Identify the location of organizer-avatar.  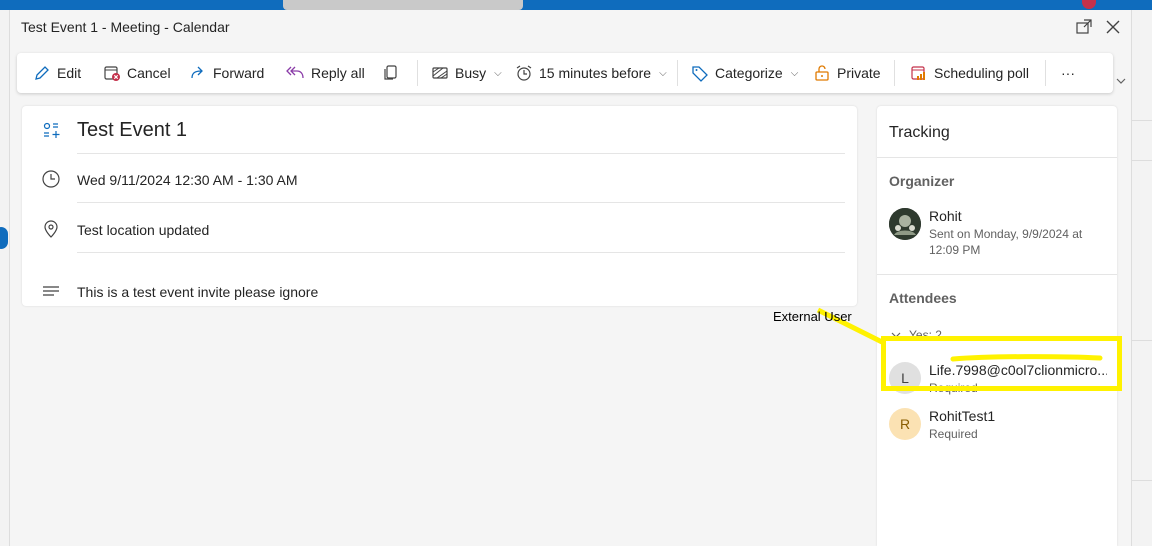
(905, 224).